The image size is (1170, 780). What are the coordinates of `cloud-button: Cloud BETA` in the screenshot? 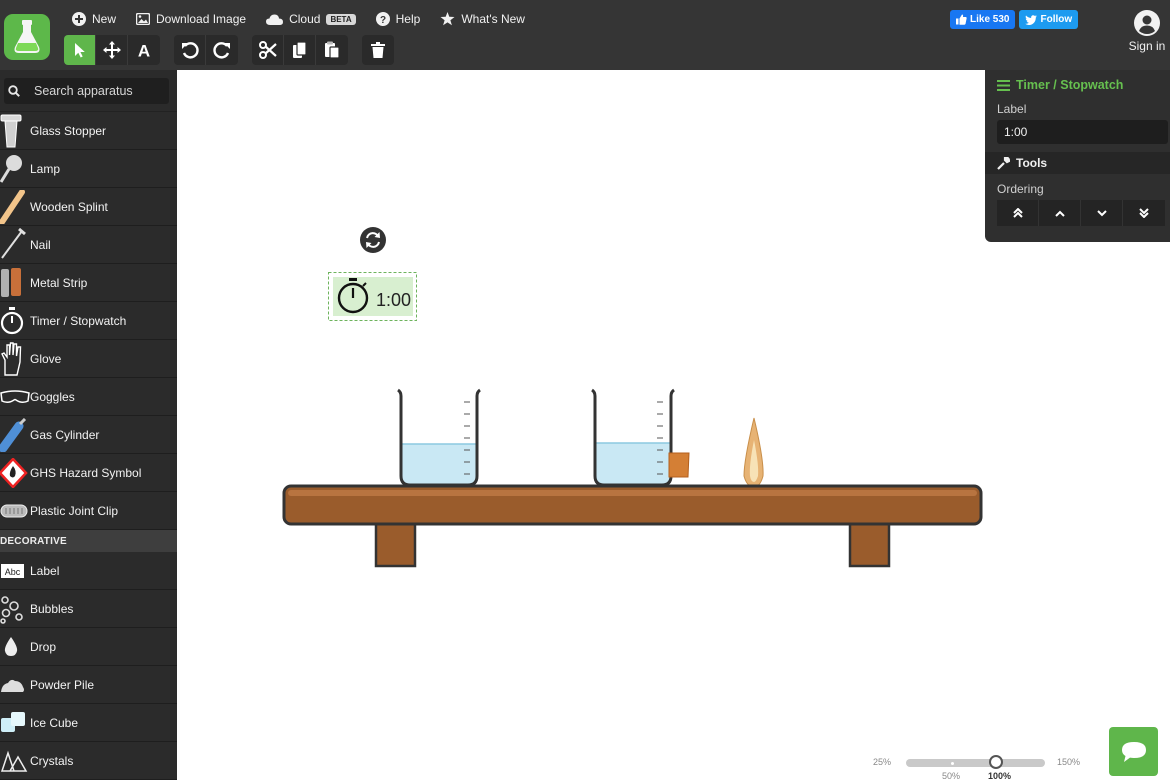 It's located at (311, 19).